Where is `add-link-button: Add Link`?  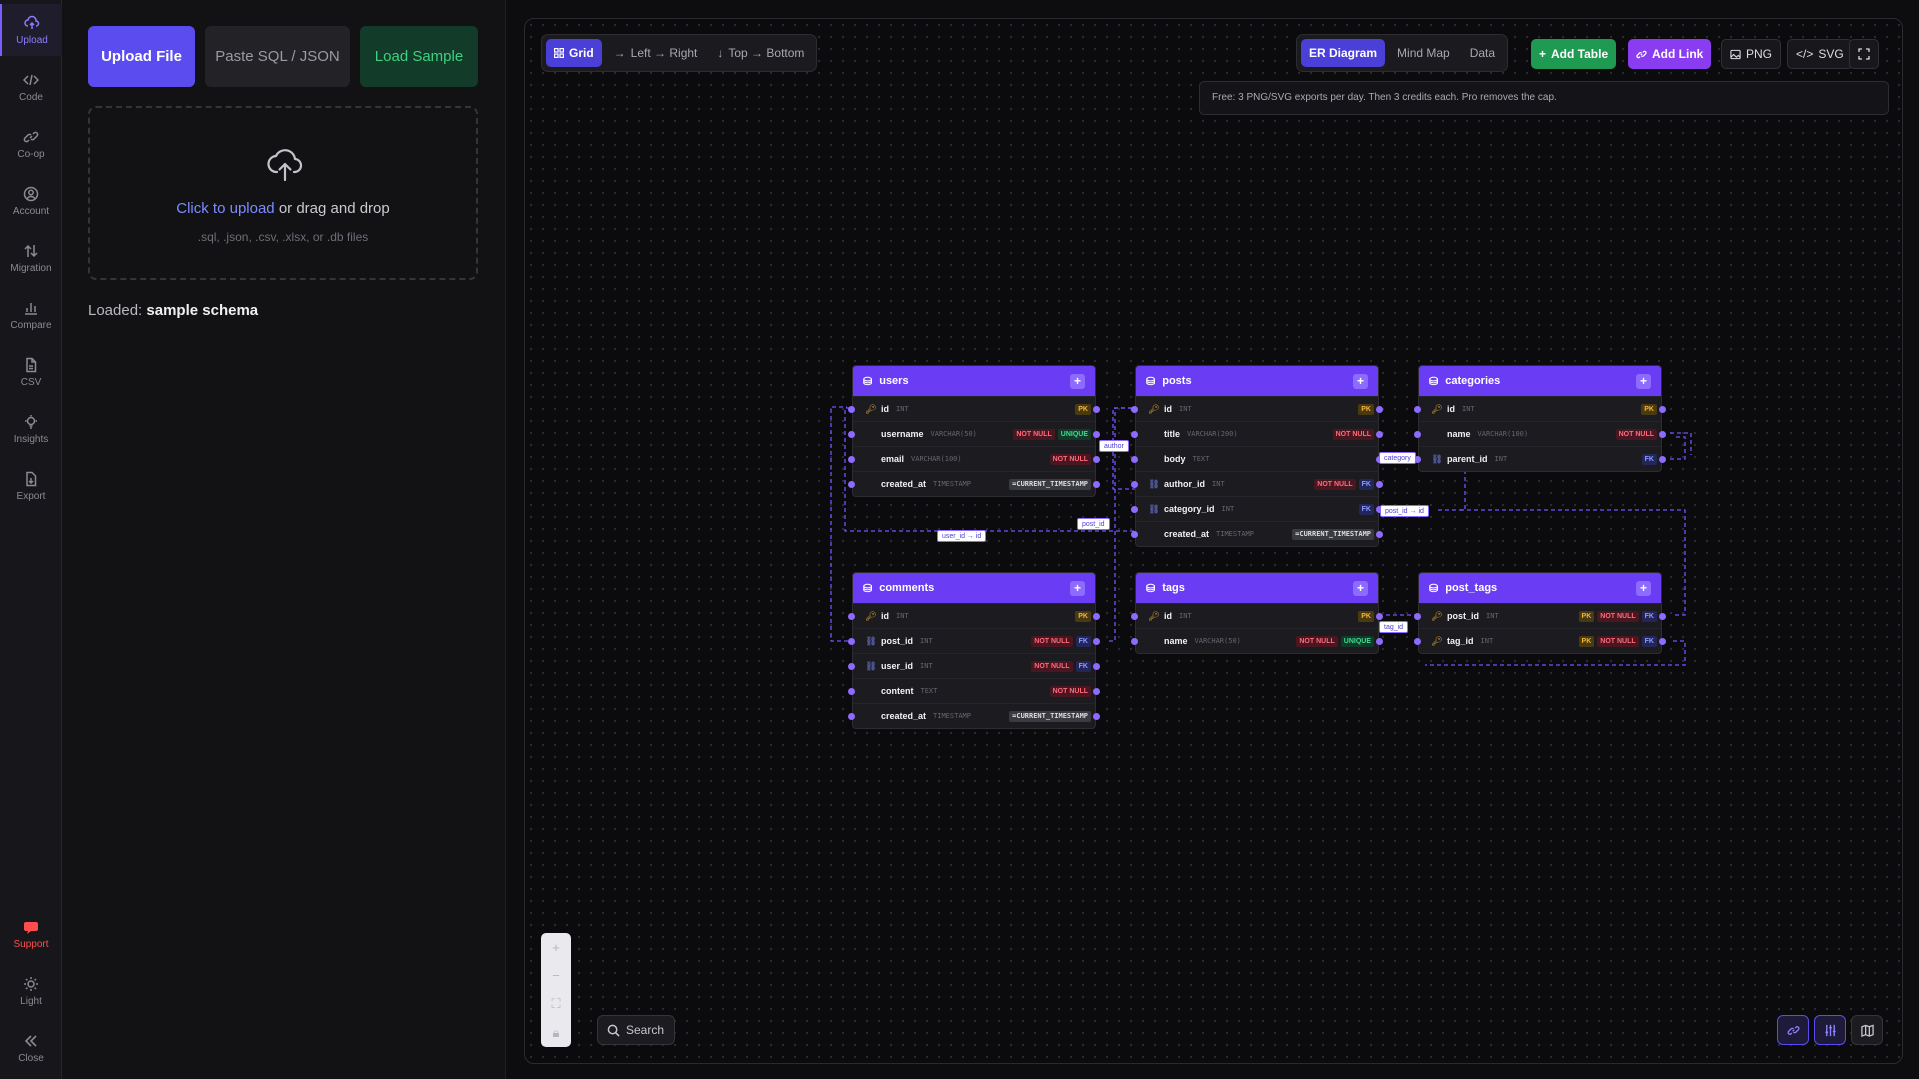 add-link-button: Add Link is located at coordinates (1670, 54).